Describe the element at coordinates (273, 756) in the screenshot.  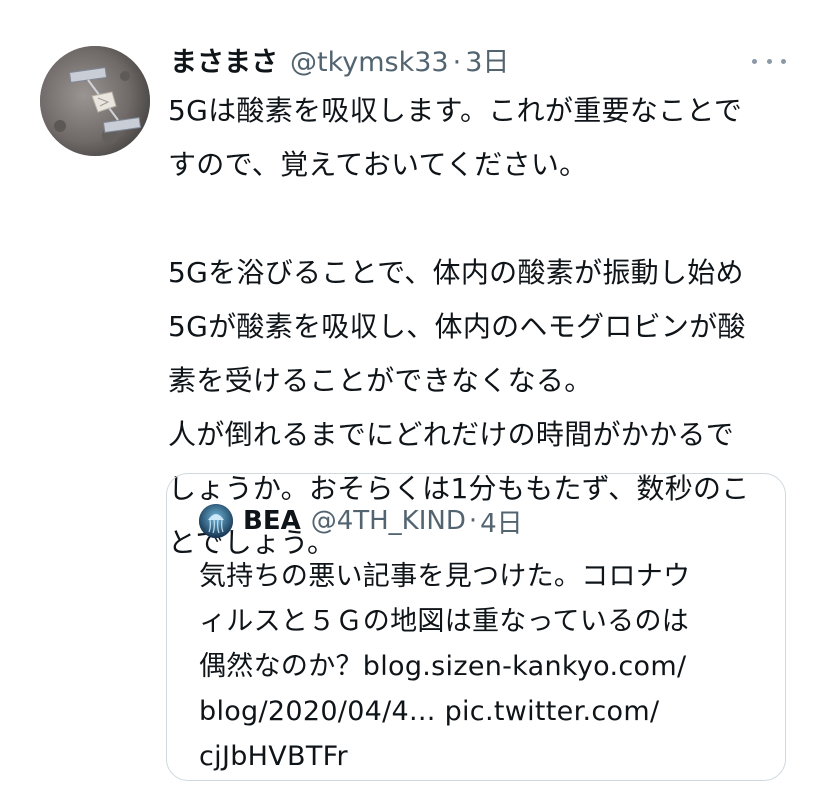
I see `quoted-text-line: cjJbHVBTFr` at that location.